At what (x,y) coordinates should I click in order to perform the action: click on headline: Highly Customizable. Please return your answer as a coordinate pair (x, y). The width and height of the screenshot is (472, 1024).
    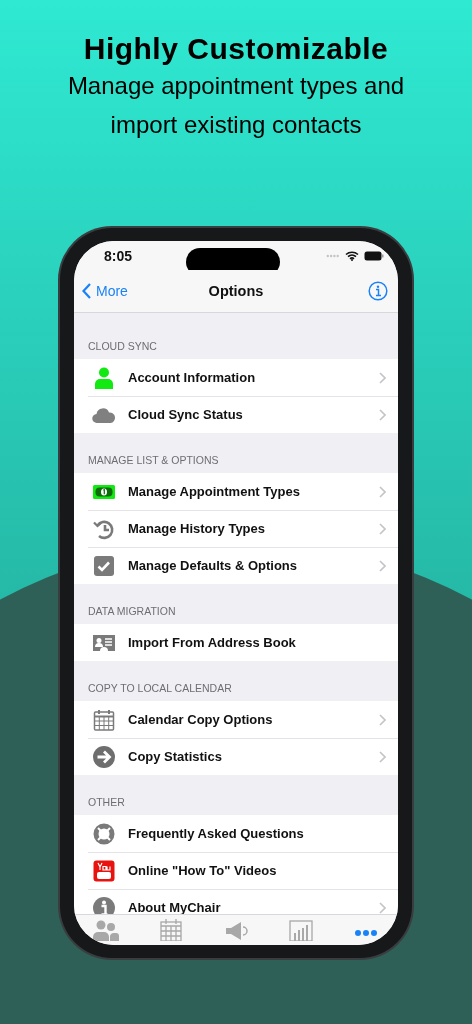
    Looking at the image, I should click on (236, 49).